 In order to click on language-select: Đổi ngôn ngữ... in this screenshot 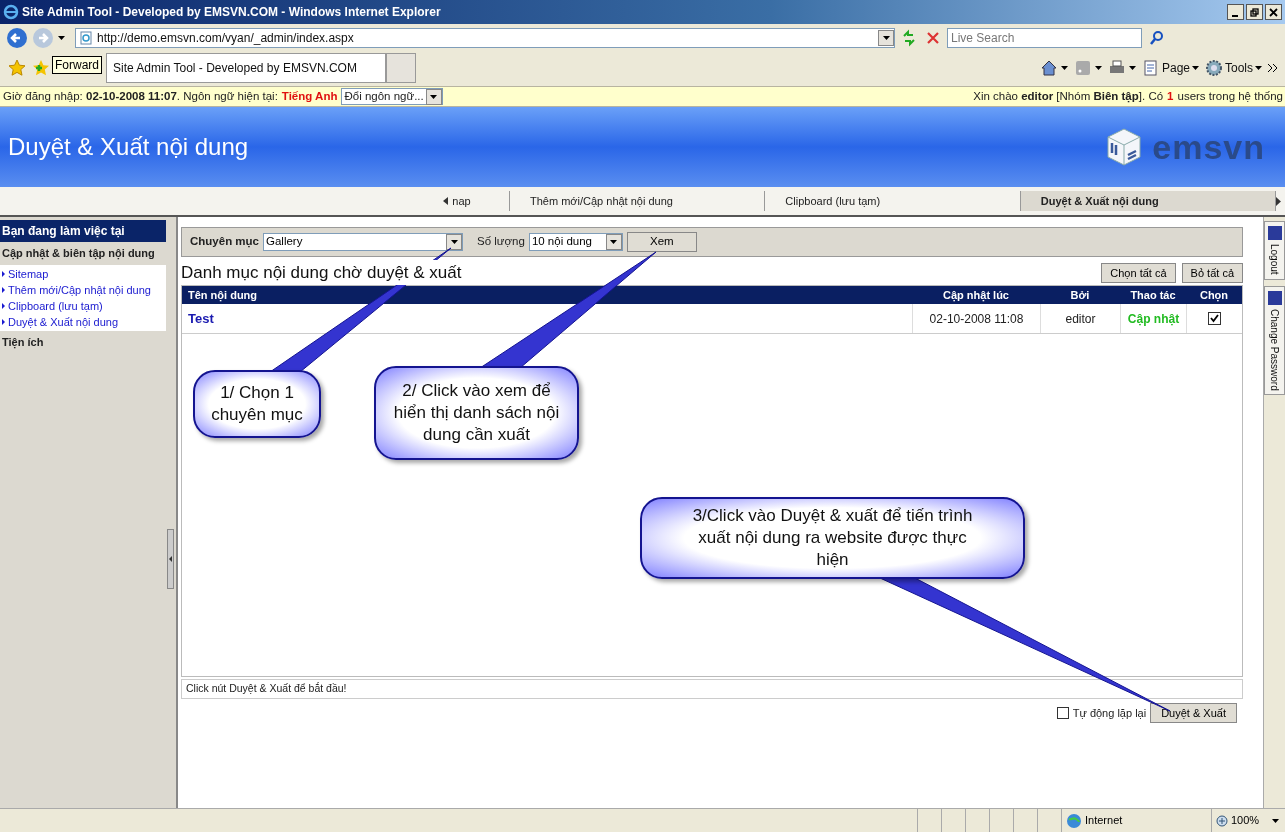, I will do `click(392, 96)`.